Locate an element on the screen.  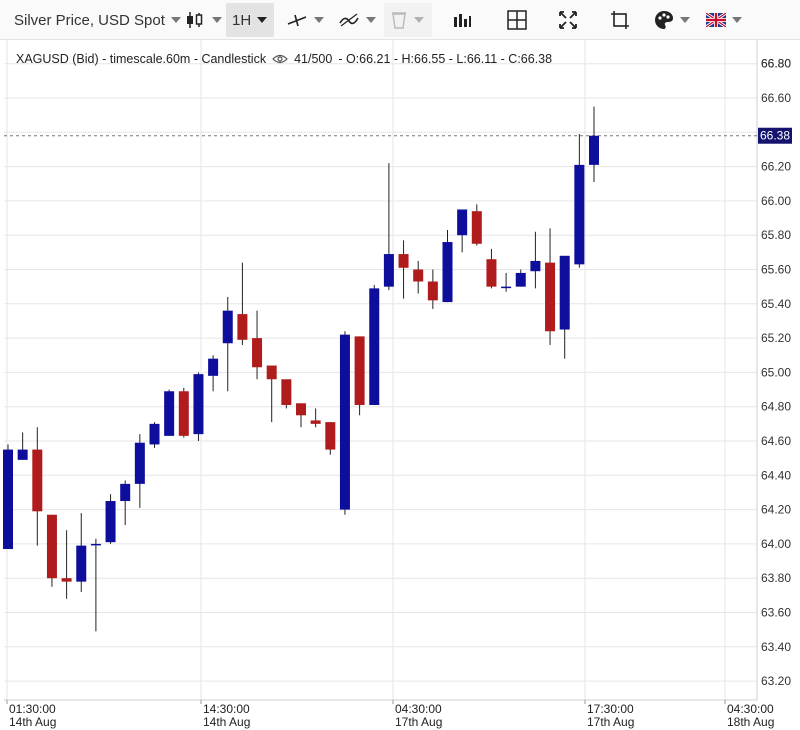
candlestick-icon is located at coordinates (195, 20).